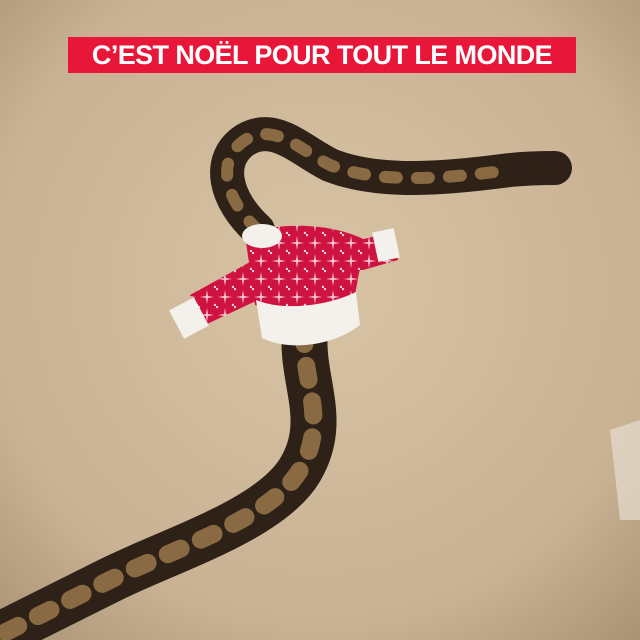 This screenshot has height=640, width=640. What do you see at coordinates (540, 168) in the screenshot?
I see `snake-head` at bounding box center [540, 168].